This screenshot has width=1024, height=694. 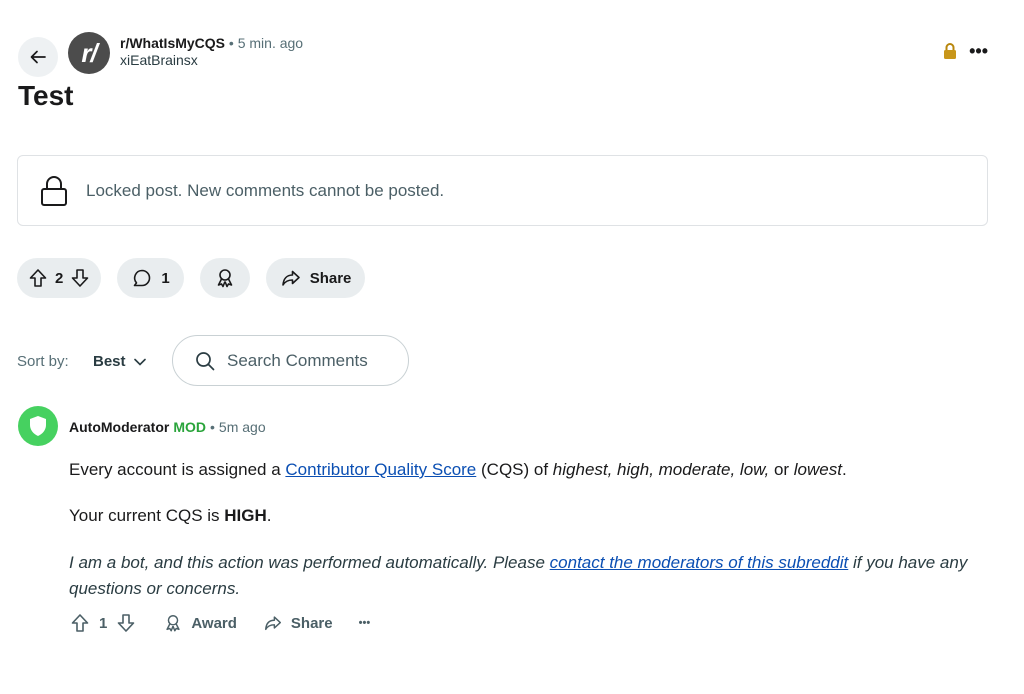 What do you see at coordinates (139, 362) in the screenshot?
I see `chevron-down-icon` at bounding box center [139, 362].